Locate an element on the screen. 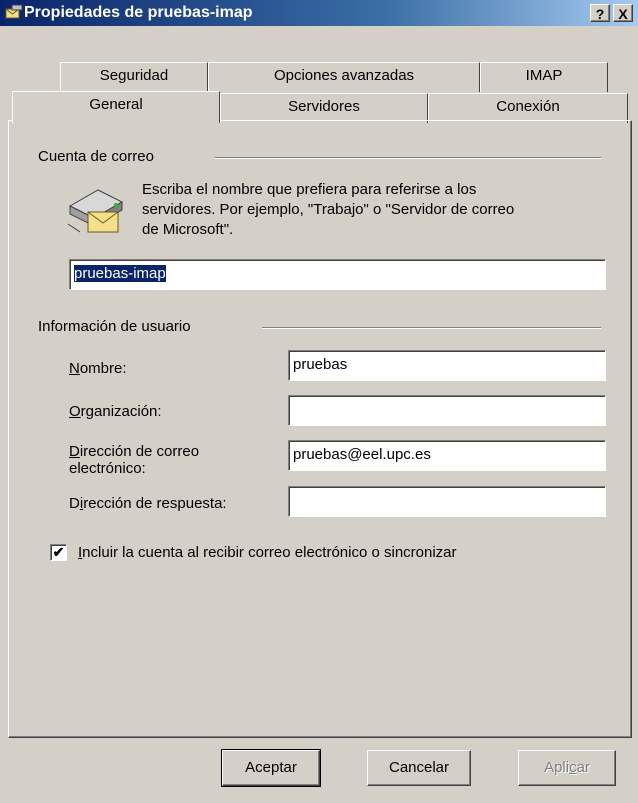 The image size is (638, 803). tab-imap: IMAP is located at coordinates (544, 77).